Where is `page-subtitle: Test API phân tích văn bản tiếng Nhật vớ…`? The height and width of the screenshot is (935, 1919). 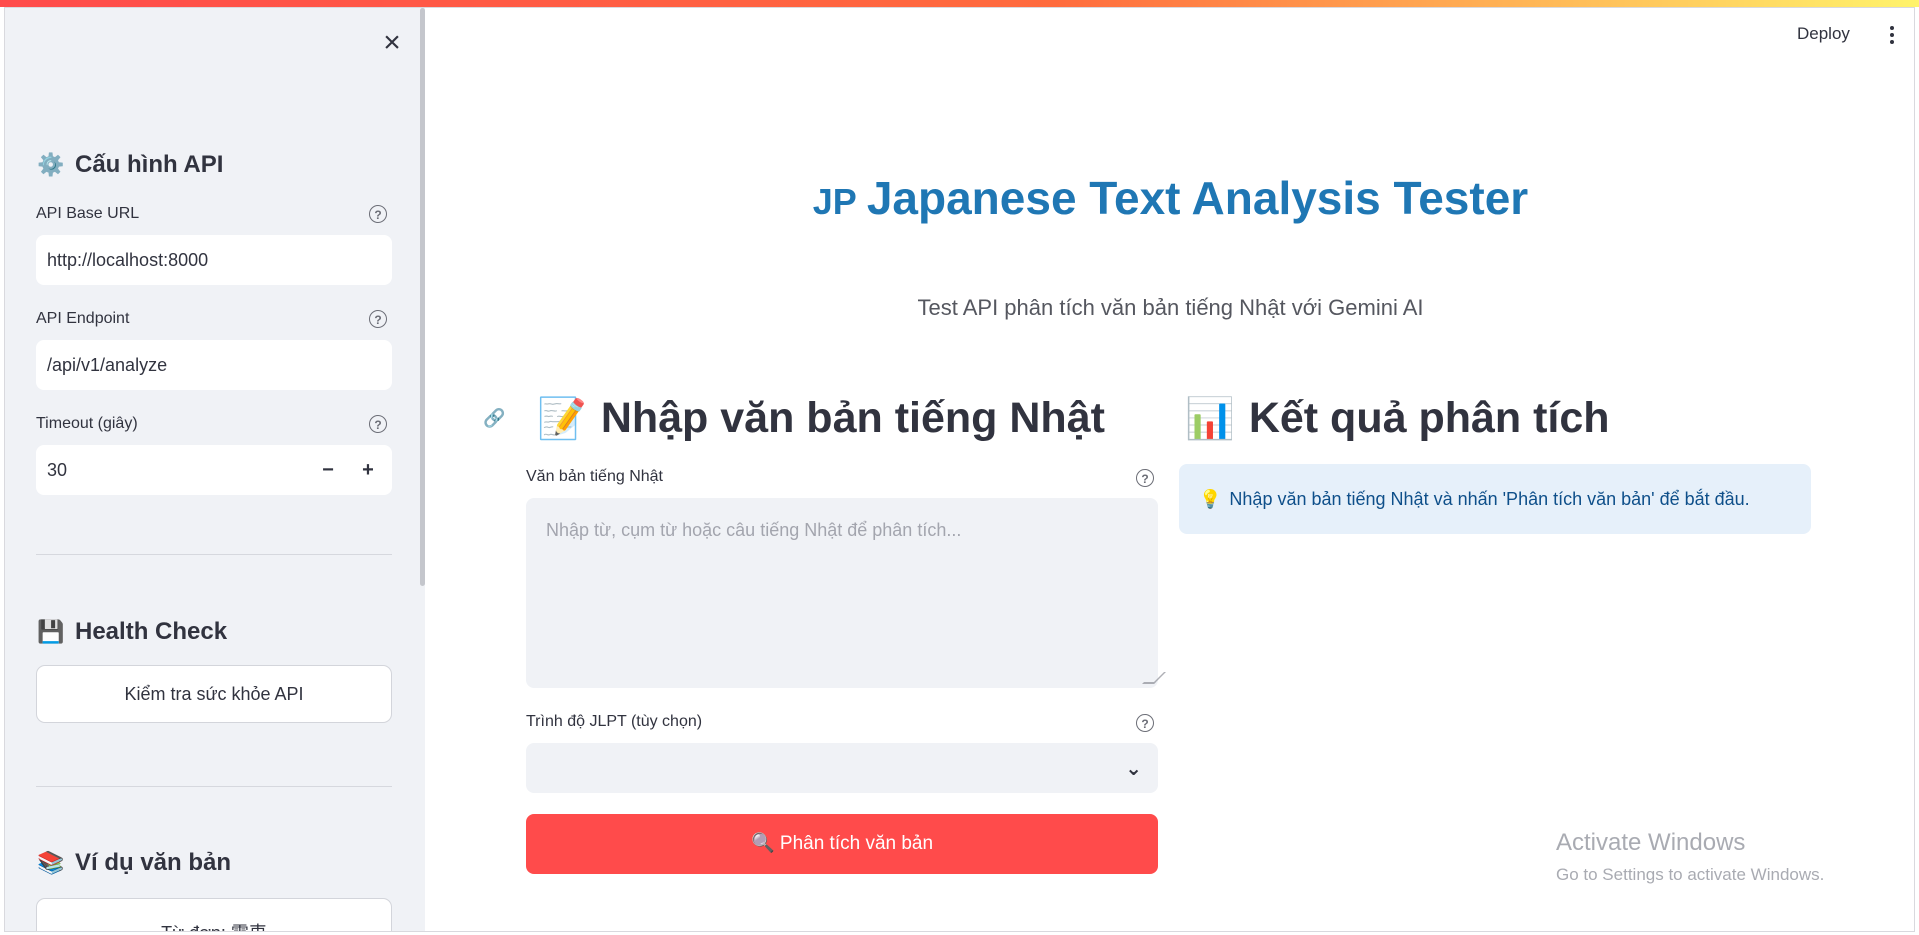
page-subtitle: Test API phân tích văn bản tiếng Nhật vớ… is located at coordinates (1170, 307).